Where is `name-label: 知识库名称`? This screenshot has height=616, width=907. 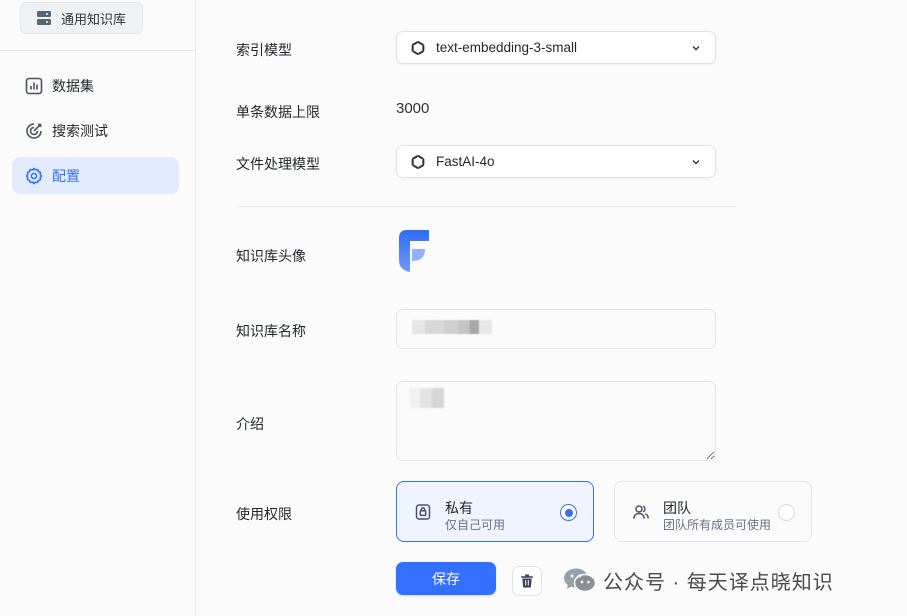
name-label: 知识库名称 is located at coordinates (271, 331).